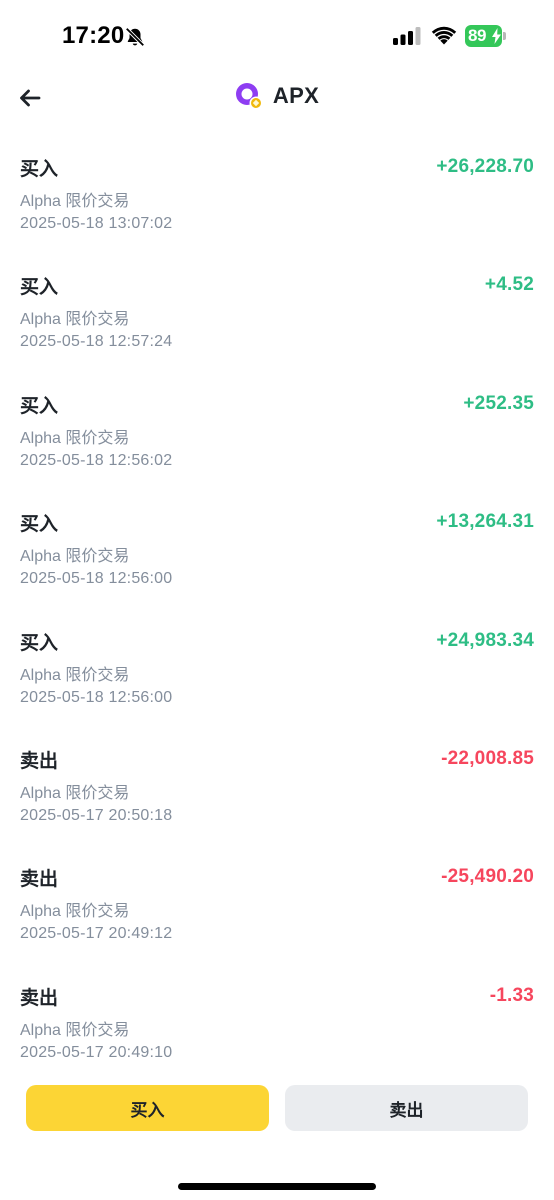 This screenshot has width=554, height=1200. What do you see at coordinates (96, 1052) in the screenshot?
I see `transaction-time: 2025-05-17 20:49:10` at bounding box center [96, 1052].